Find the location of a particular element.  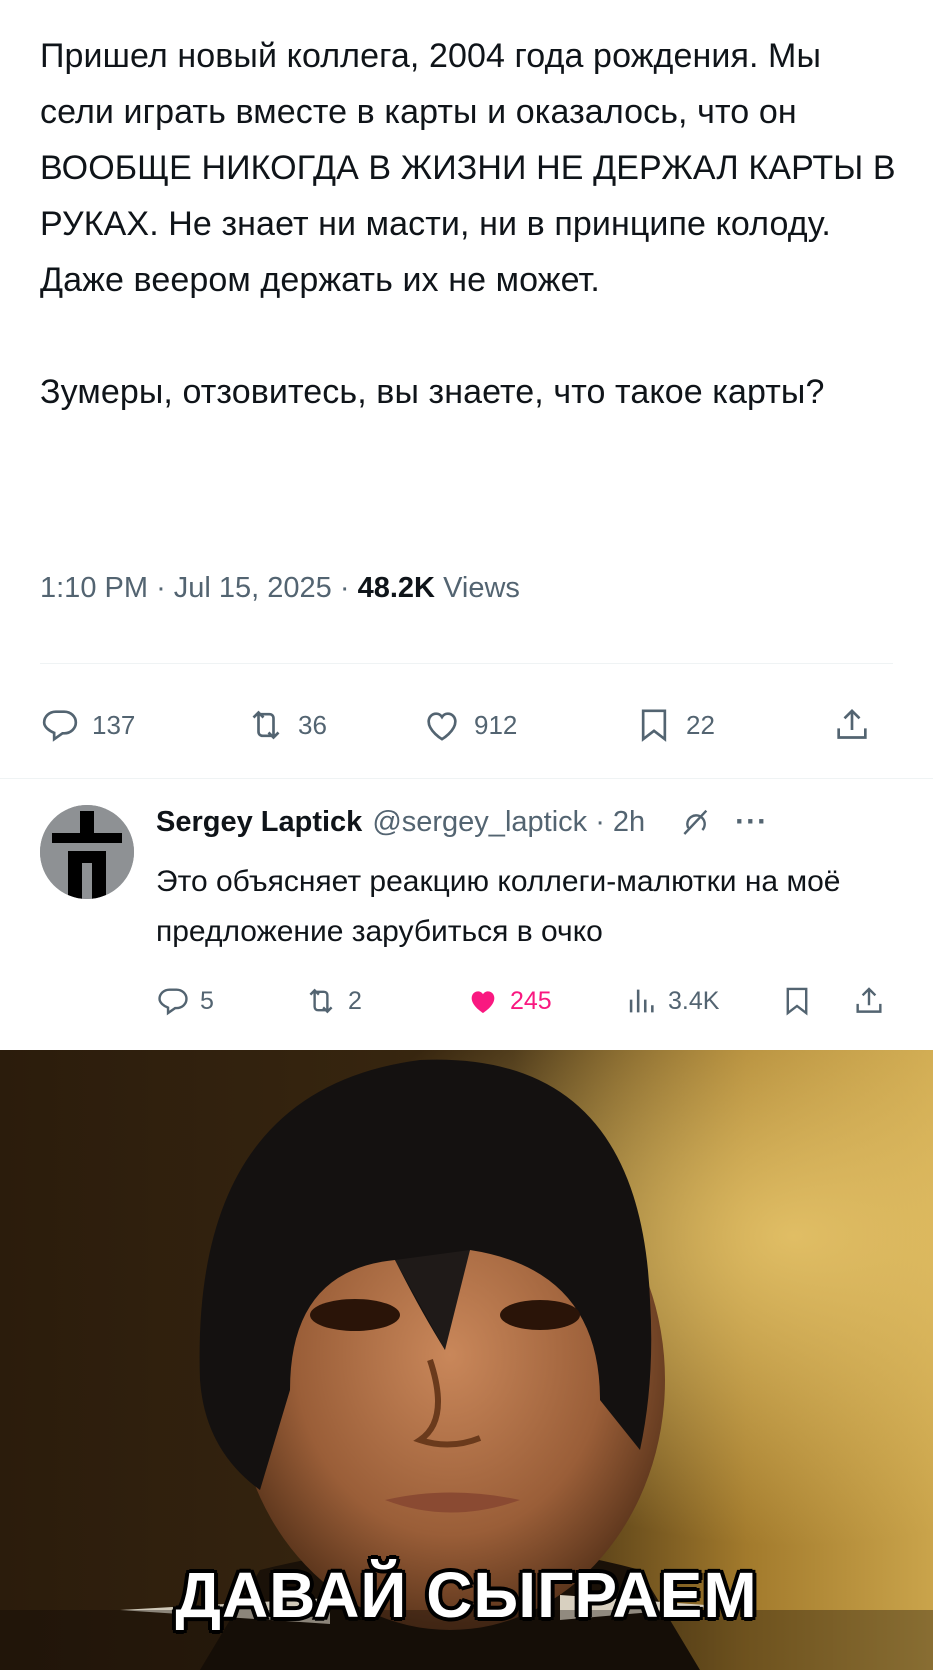

bookmark-count: 22 is located at coordinates (700, 724).